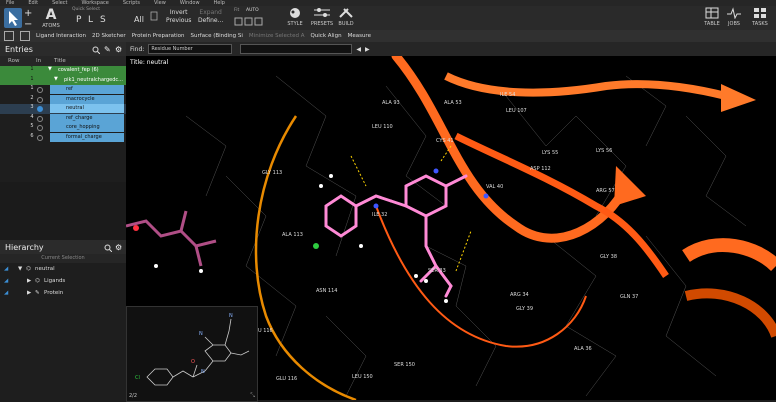 This screenshot has height=402, width=776. What do you see at coordinates (87, 89) in the screenshot?
I see `entry-title: ref` at bounding box center [87, 89].